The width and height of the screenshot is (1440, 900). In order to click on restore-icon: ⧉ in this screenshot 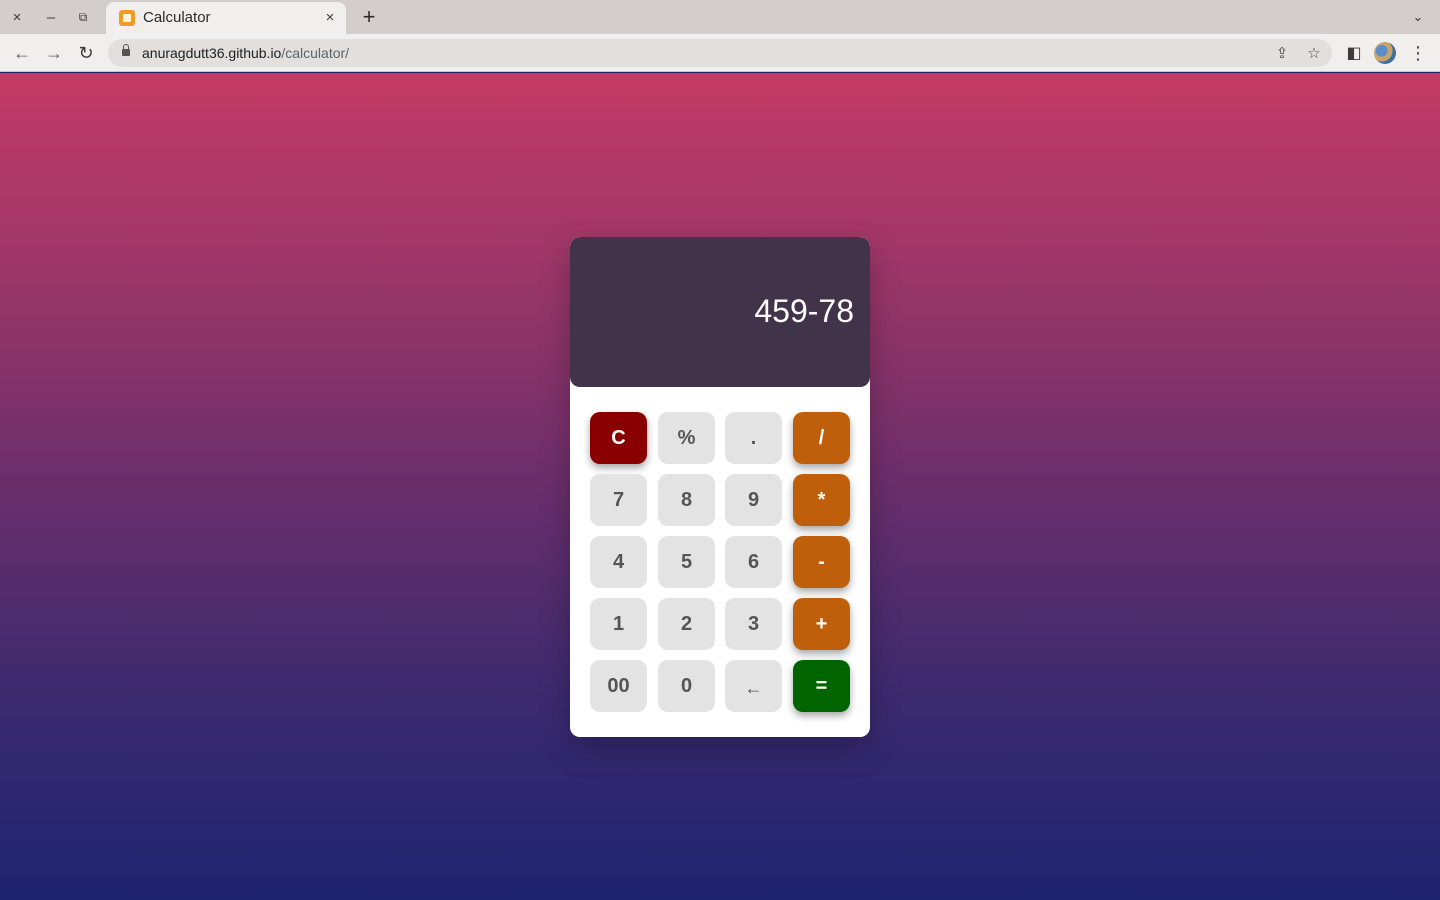, I will do `click(83, 17)`.